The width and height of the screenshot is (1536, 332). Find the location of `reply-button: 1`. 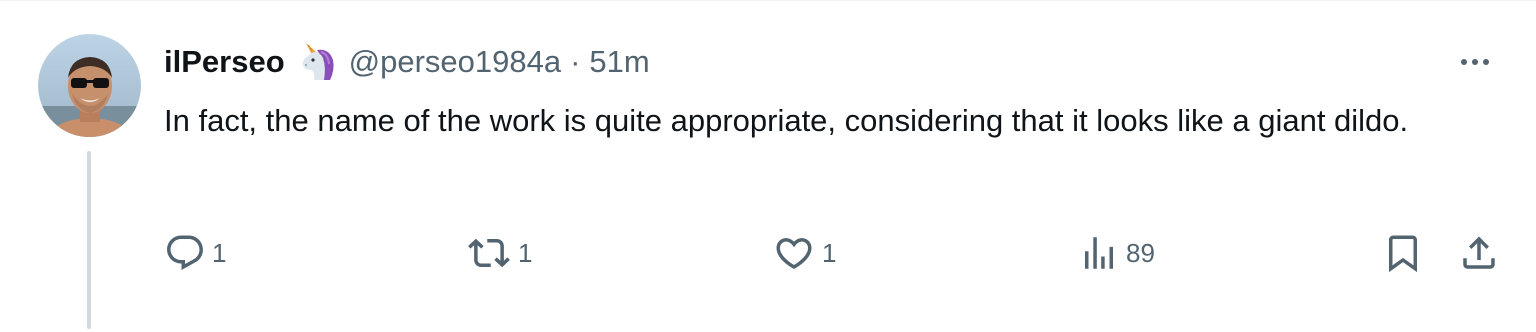

reply-button: 1 is located at coordinates (195, 253).